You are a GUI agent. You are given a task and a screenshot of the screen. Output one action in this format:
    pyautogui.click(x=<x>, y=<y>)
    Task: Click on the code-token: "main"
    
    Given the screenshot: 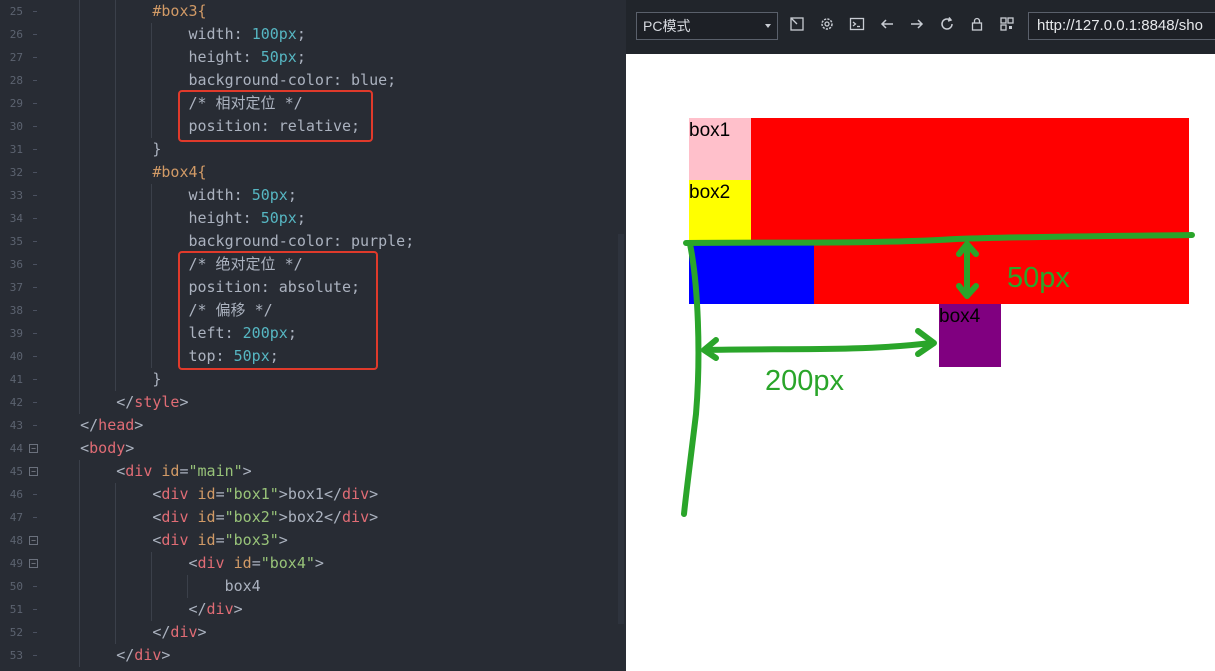 What is the action you would take?
    pyautogui.click(x=215, y=471)
    